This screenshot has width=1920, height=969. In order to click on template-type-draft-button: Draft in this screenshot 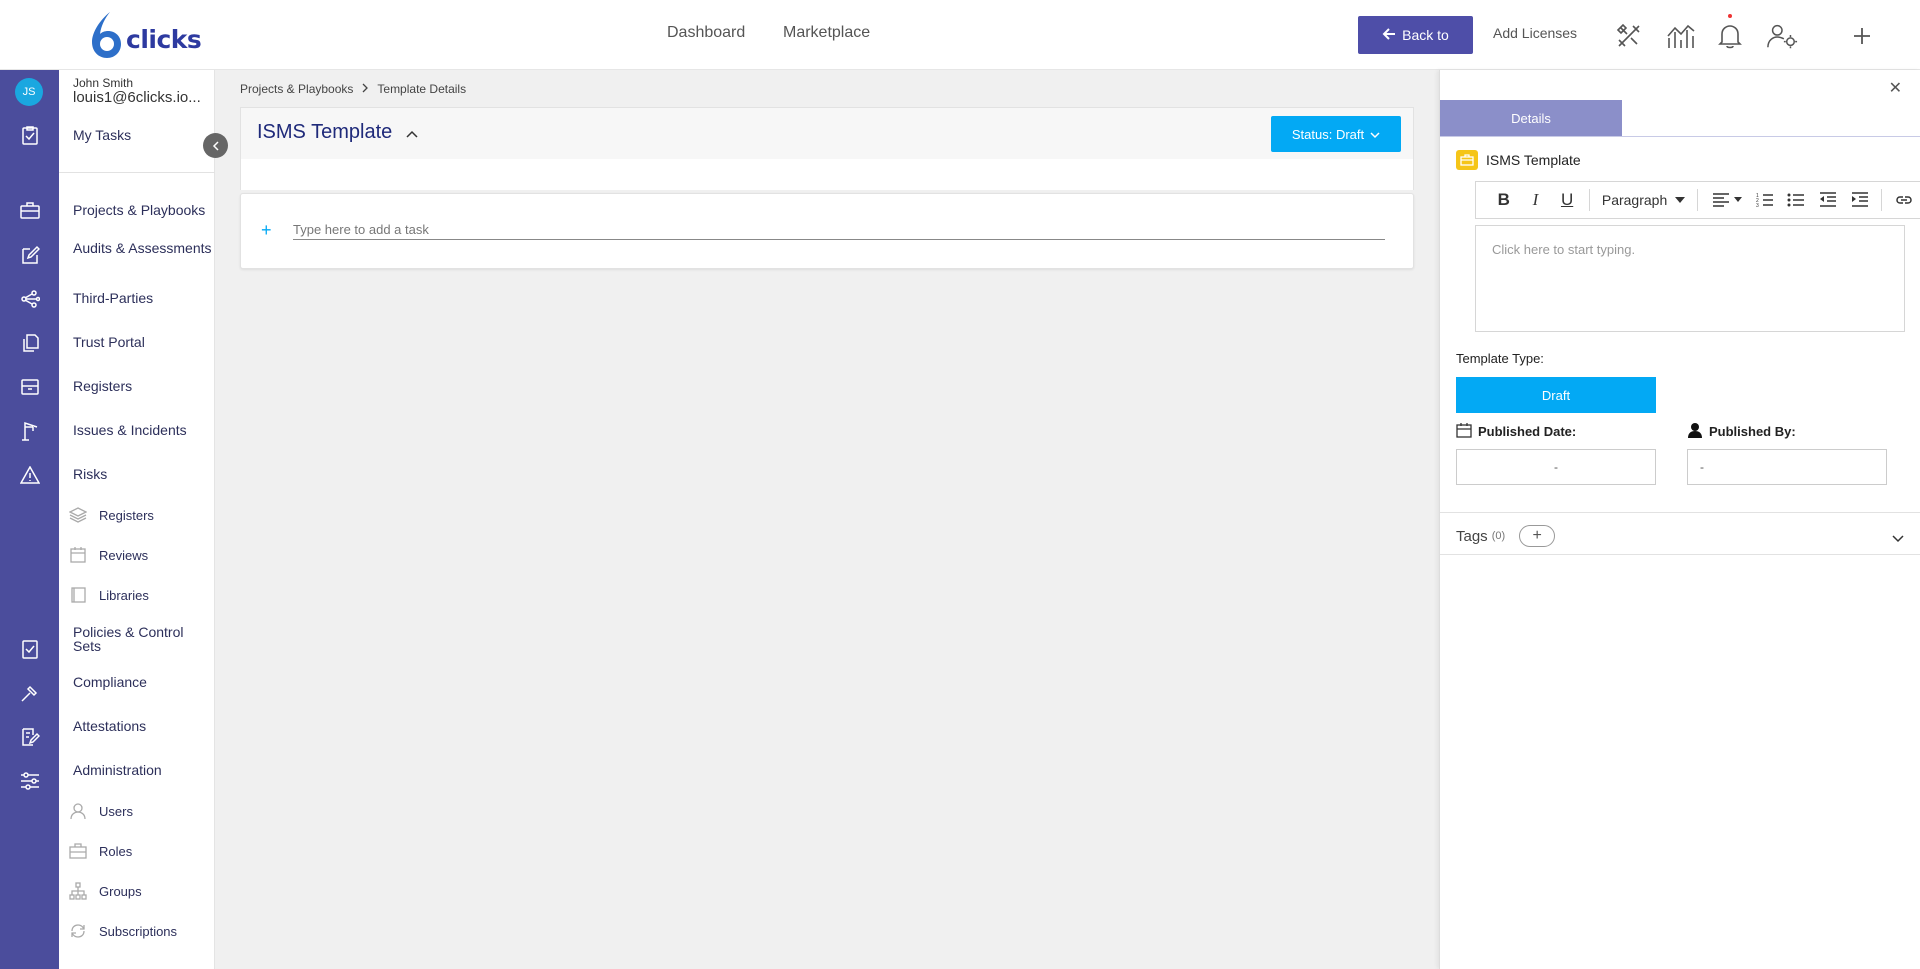, I will do `click(1556, 395)`.